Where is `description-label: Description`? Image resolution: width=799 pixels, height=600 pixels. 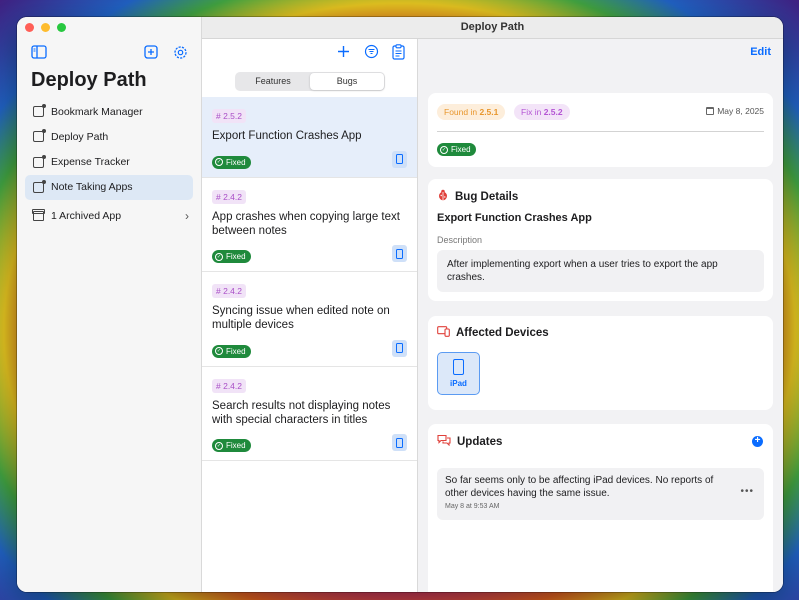 description-label: Description is located at coordinates (460, 240).